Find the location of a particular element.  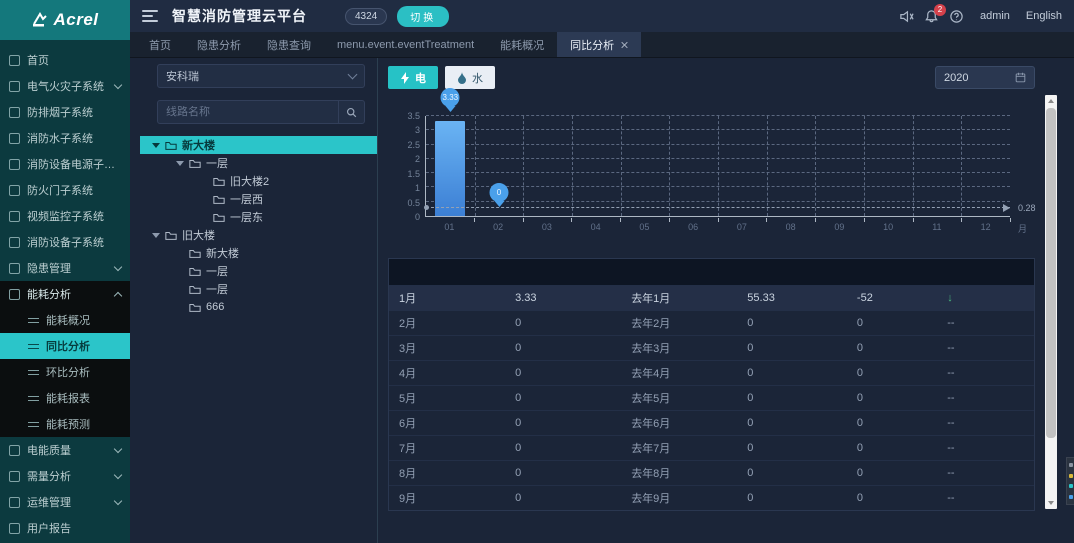

sidebar-item: 能耗分析 is located at coordinates (65, 294).